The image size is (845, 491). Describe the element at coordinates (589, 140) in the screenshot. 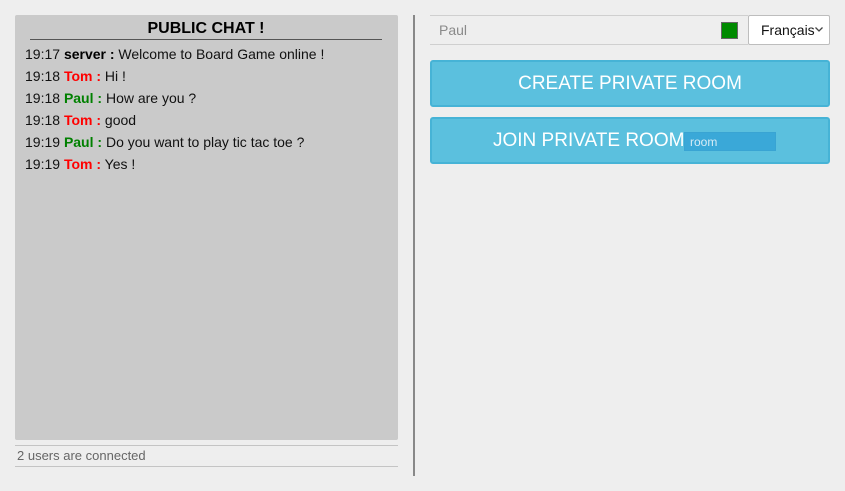

I see `join-private-room-label: JOIN PRIVATE ROOM` at that location.